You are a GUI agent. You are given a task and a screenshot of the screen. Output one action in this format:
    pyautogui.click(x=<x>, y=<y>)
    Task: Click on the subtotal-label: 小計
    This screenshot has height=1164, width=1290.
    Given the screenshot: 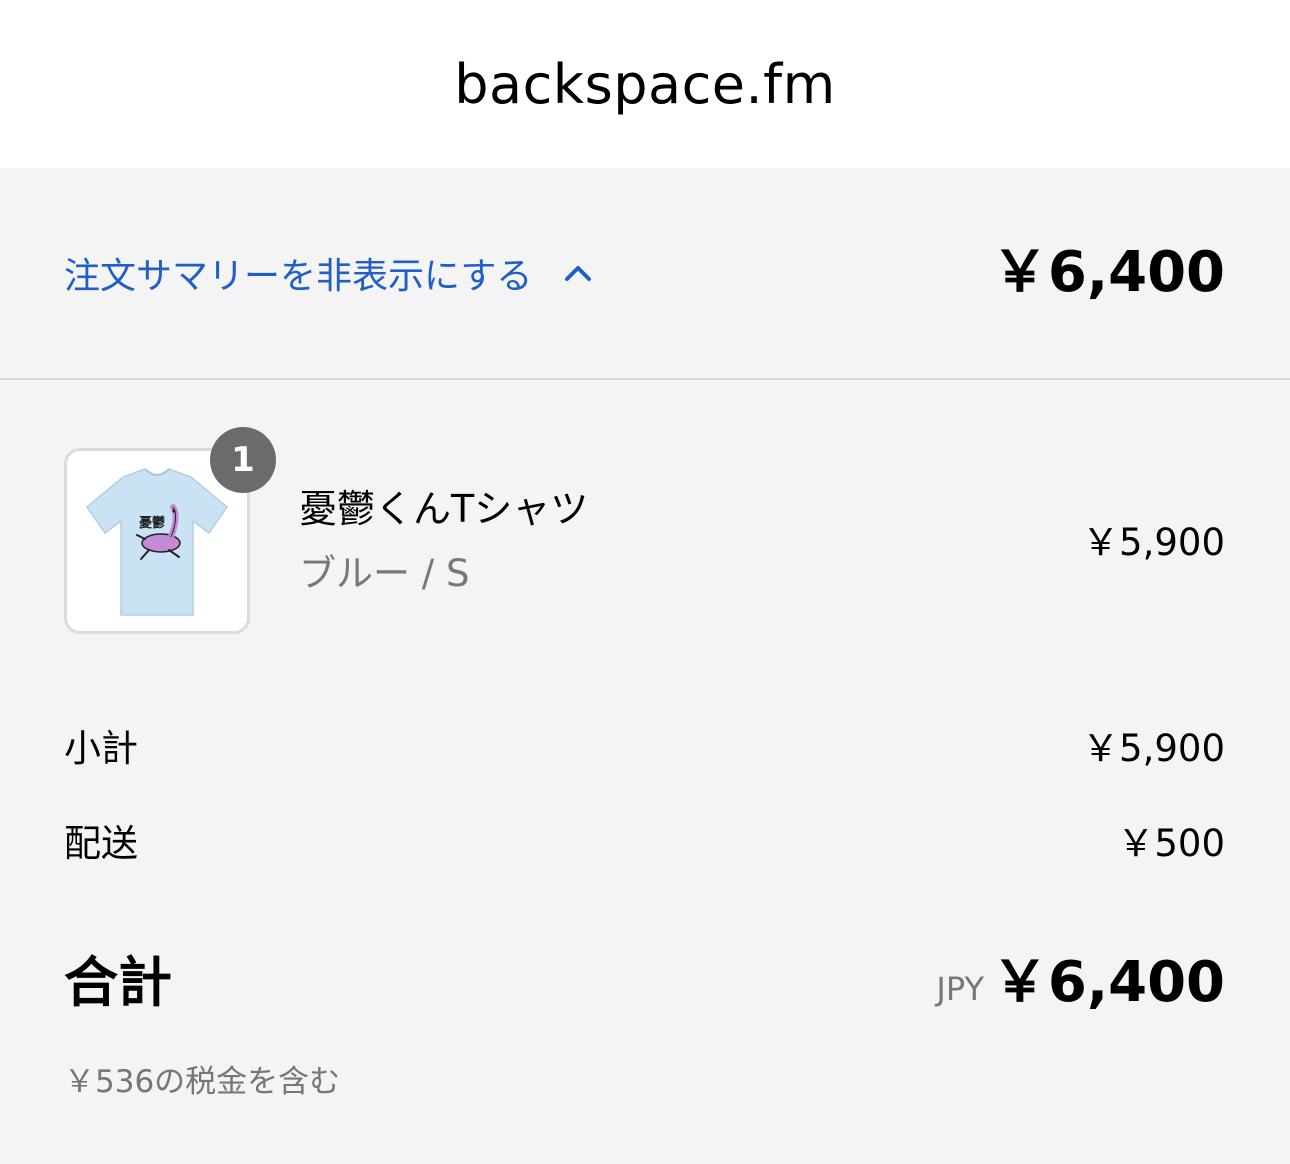 What is the action you would take?
    pyautogui.click(x=101, y=748)
    